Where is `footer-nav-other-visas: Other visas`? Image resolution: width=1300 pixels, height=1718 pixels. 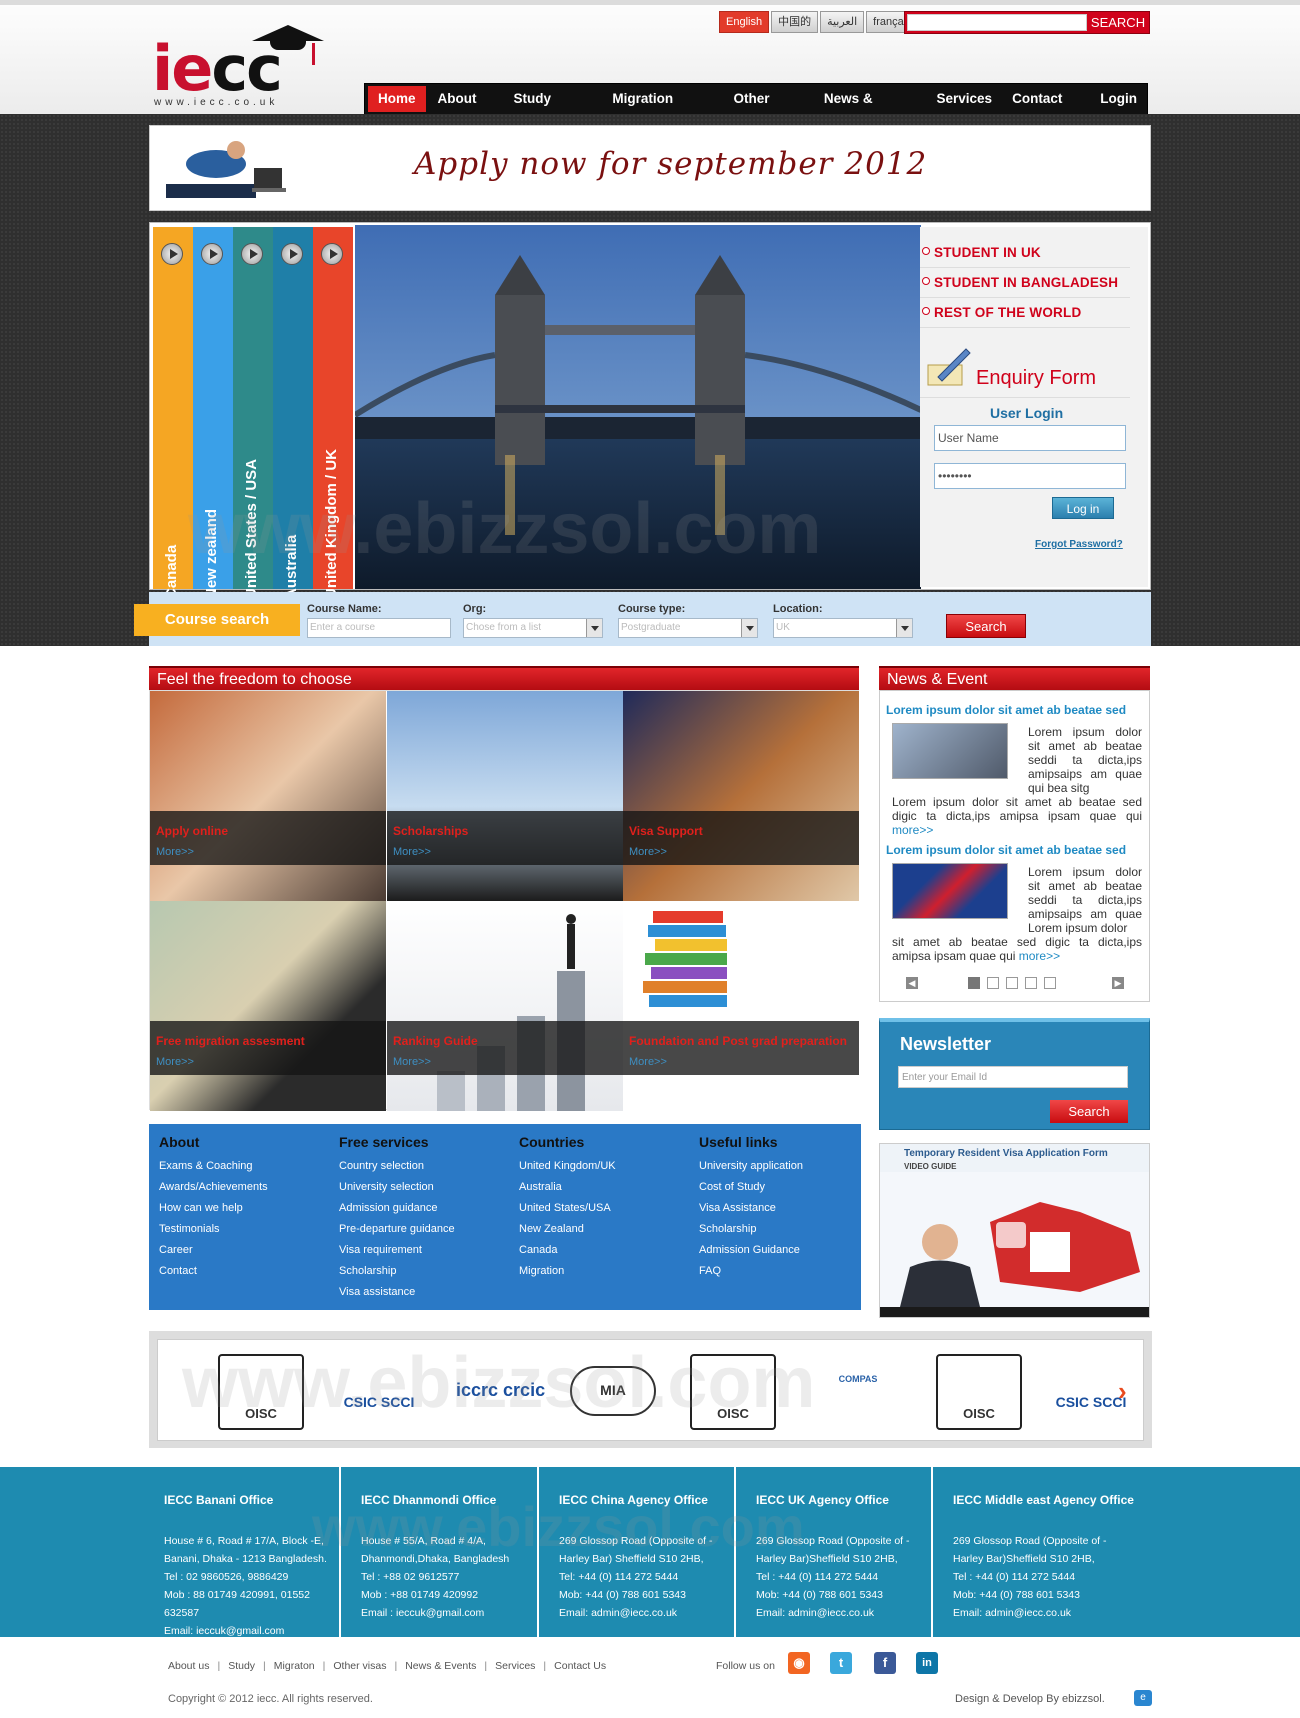 footer-nav-other-visas: Other visas is located at coordinates (359, 1666).